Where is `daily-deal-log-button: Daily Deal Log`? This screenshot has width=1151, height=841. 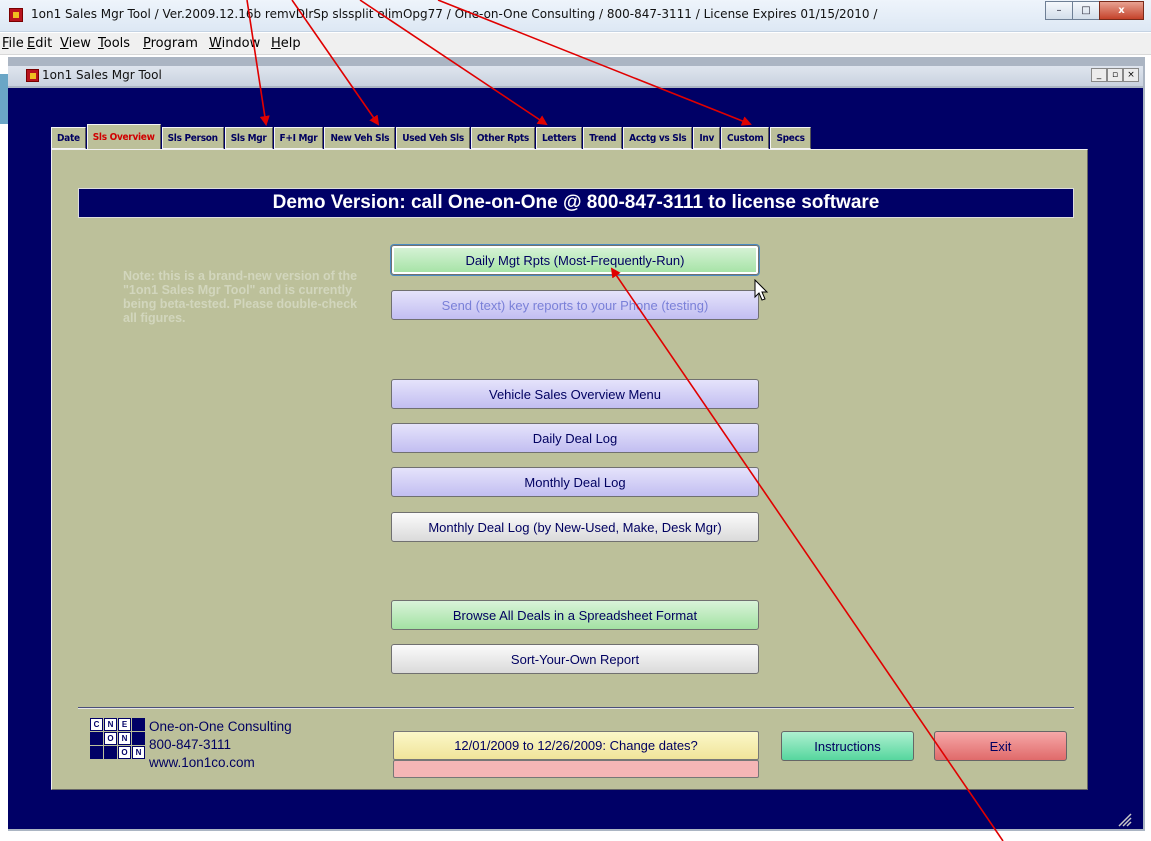
daily-deal-log-button: Daily Deal Log is located at coordinates (575, 438).